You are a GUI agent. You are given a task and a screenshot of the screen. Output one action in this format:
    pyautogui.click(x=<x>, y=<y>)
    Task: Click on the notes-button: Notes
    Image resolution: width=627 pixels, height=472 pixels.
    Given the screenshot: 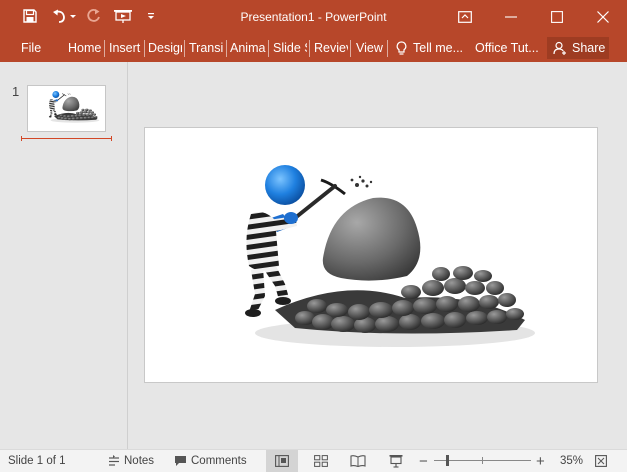 What is the action you would take?
    pyautogui.click(x=131, y=461)
    